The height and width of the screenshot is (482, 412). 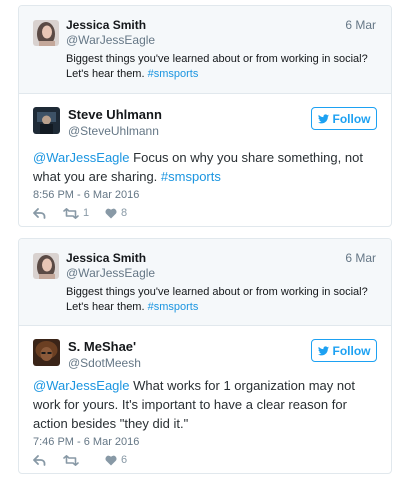 What do you see at coordinates (104, 363) in the screenshot?
I see `author-handle: @SdotMeesh` at bounding box center [104, 363].